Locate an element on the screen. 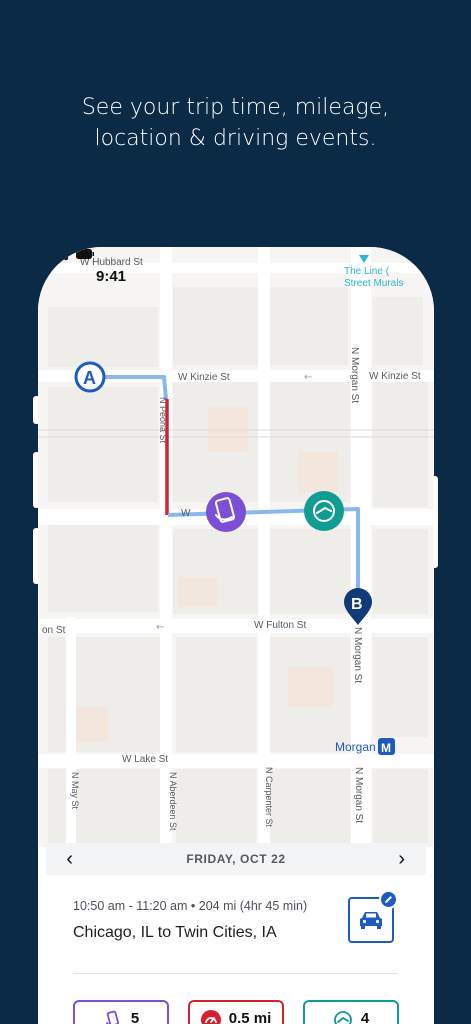 This screenshot has width=471, height=1024. street-label-n-morgan-mid: N Morgan St is located at coordinates (357, 655).